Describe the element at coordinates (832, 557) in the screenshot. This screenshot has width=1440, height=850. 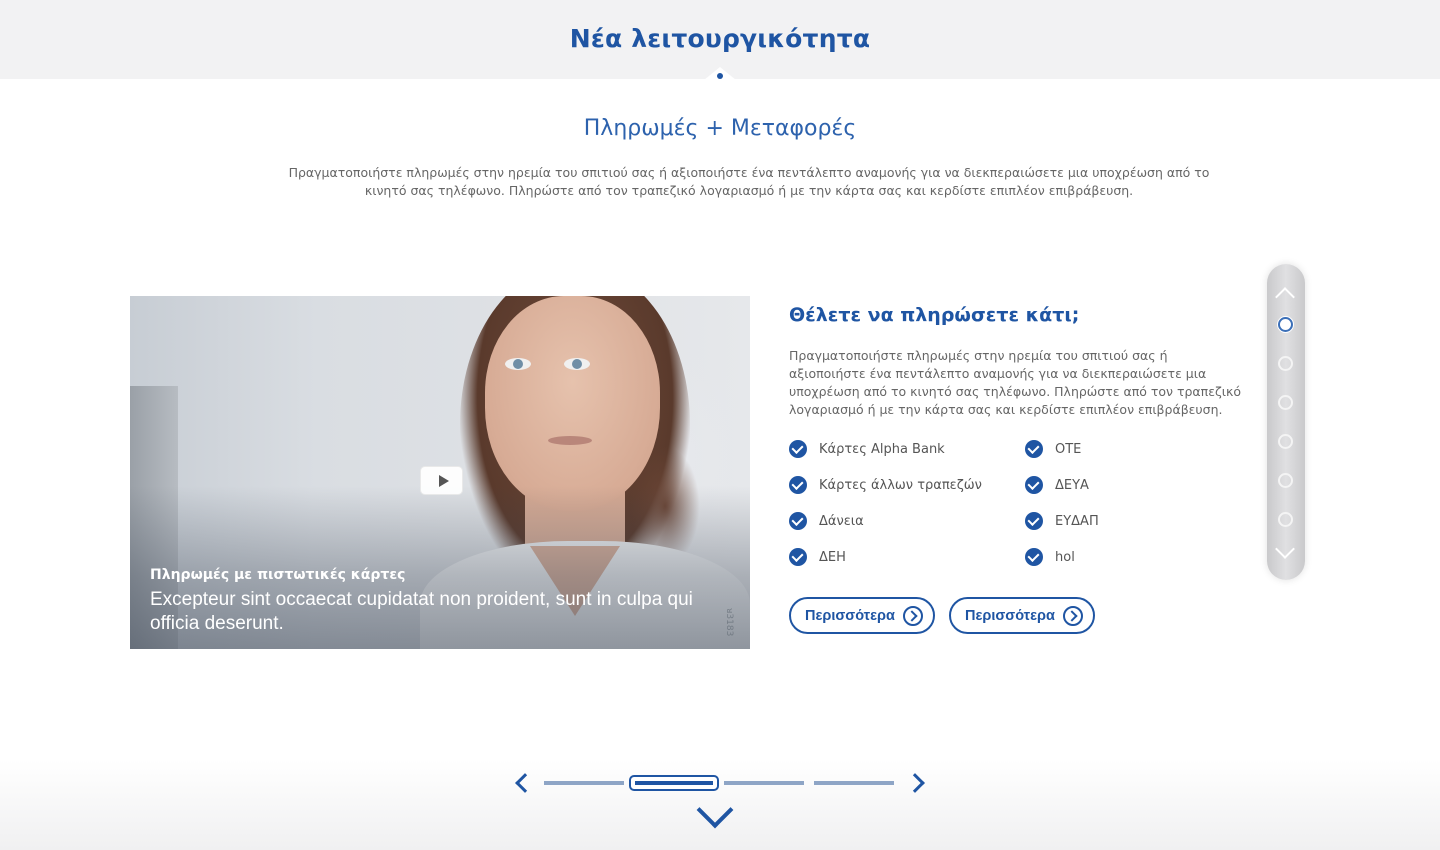
I see `list-item-label: ΔΕΗ` at that location.